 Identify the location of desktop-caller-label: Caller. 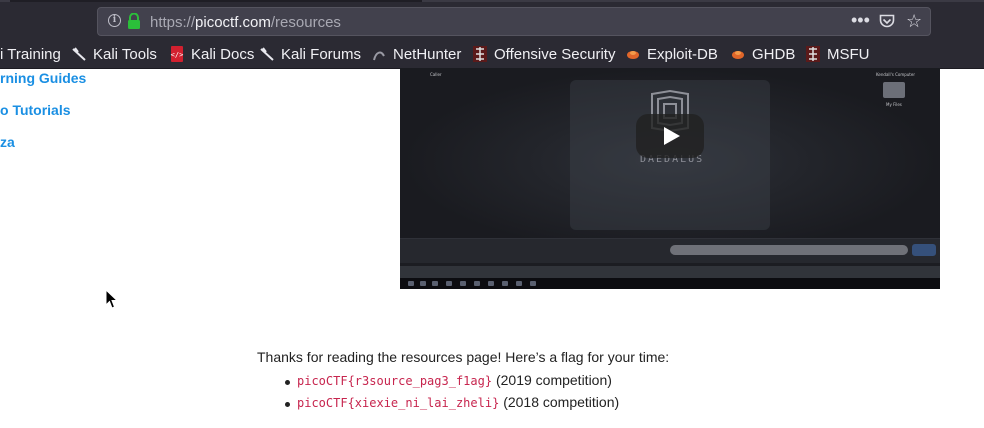
(436, 74).